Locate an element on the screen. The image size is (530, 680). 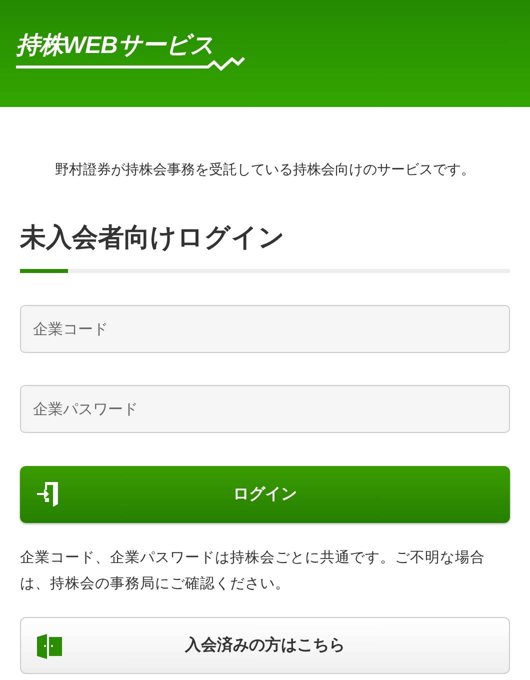
input-field: 企業コード is located at coordinates (265, 329).